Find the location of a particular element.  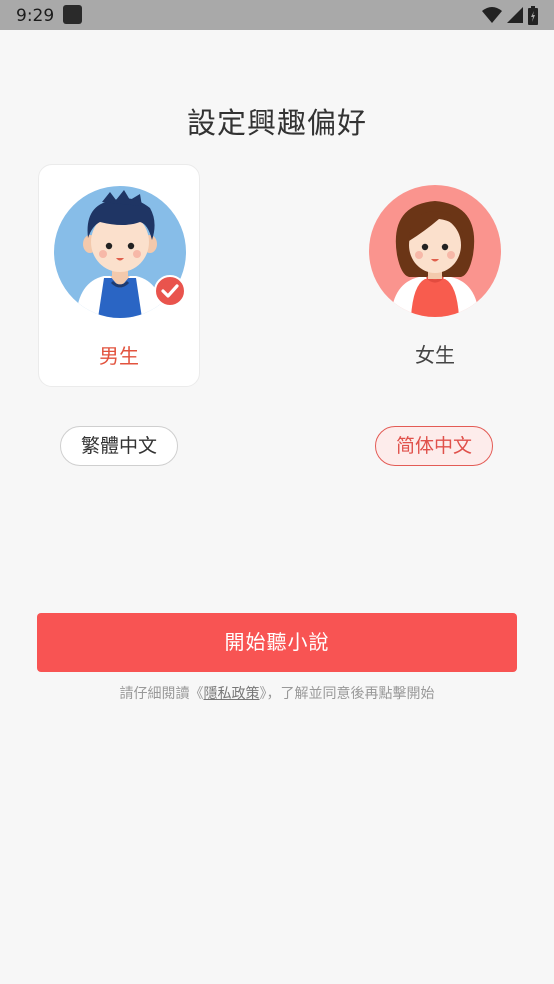

privacy-notice-suffix: 》，了解並同意後再點擊開始 is located at coordinates (347, 694).